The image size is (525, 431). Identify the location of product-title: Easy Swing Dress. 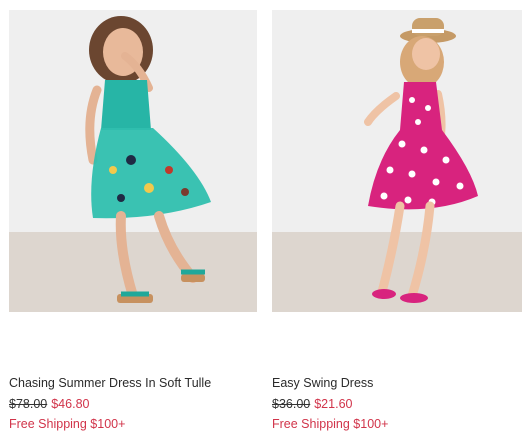
(322, 383).